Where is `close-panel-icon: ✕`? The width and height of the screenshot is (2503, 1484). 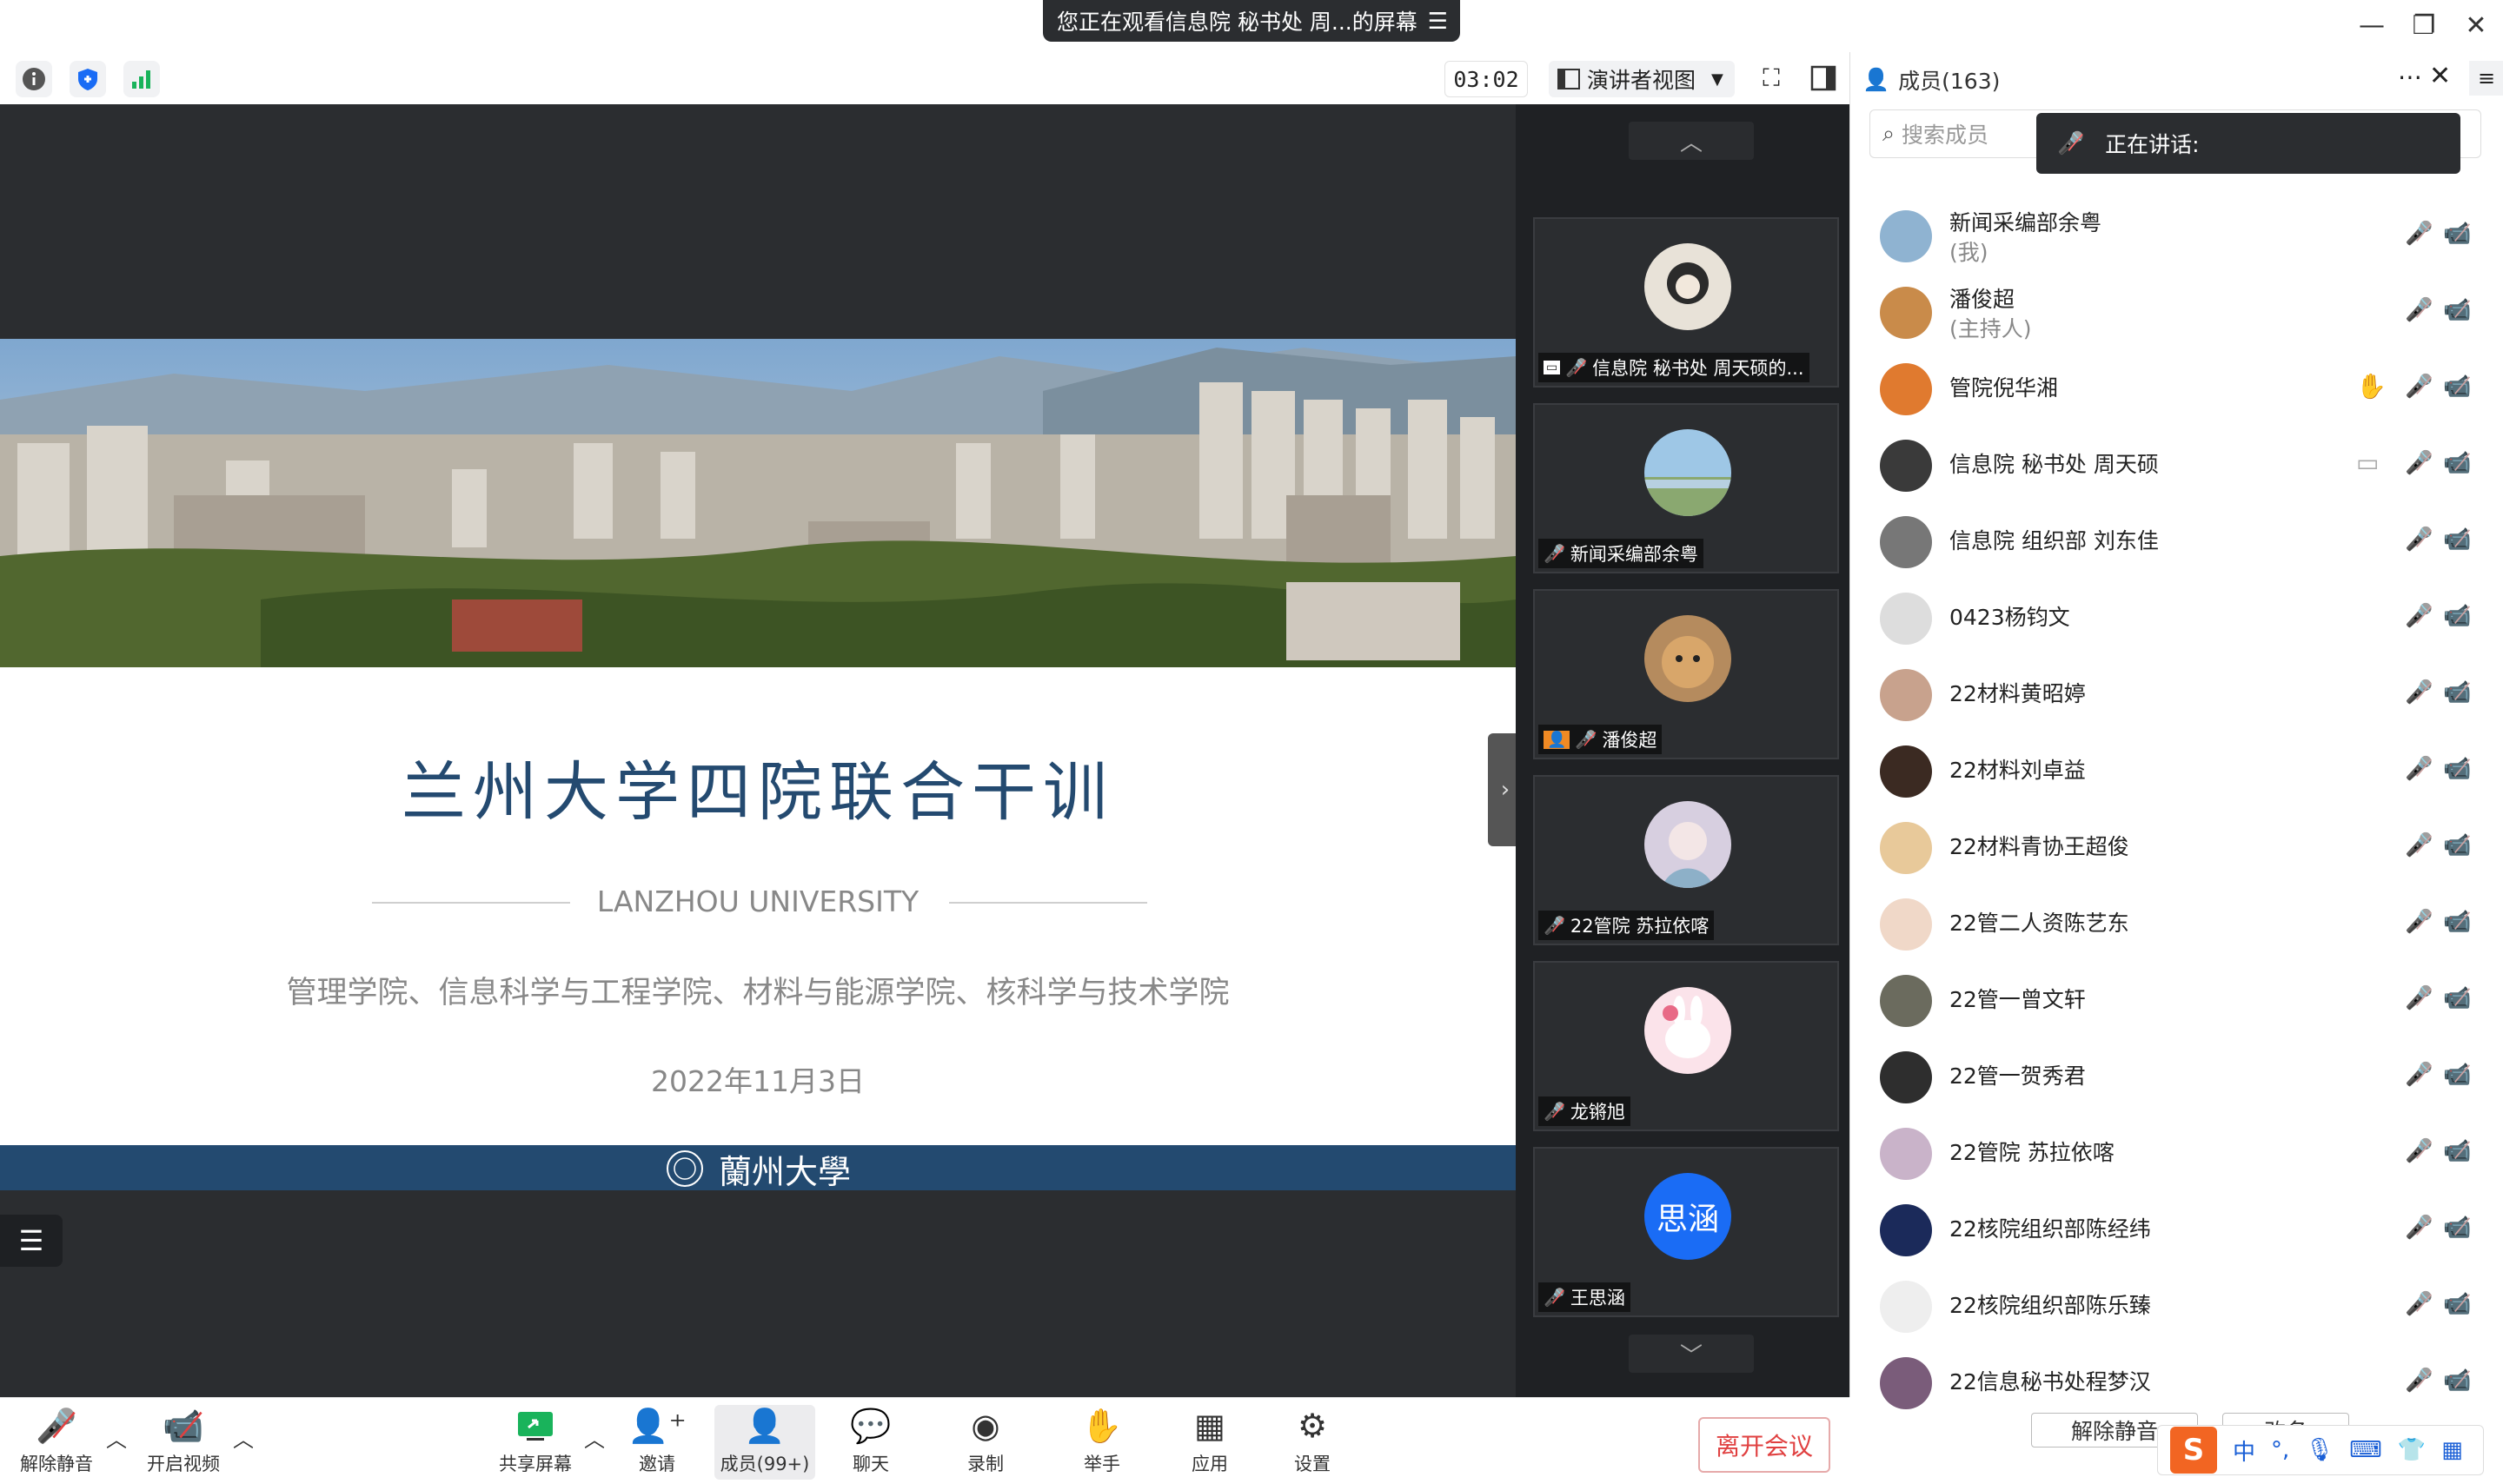
close-panel-icon: ✕ is located at coordinates (2440, 76).